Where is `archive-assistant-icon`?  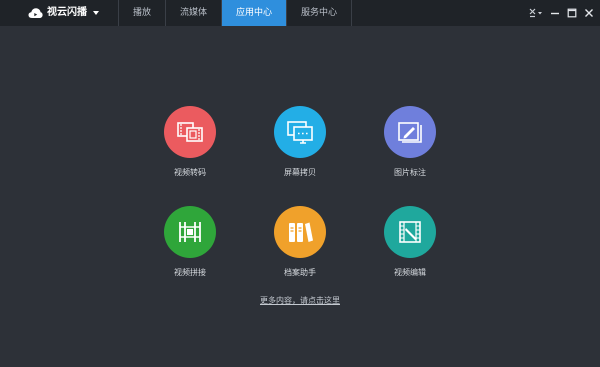
archive-assistant-icon is located at coordinates (301, 232).